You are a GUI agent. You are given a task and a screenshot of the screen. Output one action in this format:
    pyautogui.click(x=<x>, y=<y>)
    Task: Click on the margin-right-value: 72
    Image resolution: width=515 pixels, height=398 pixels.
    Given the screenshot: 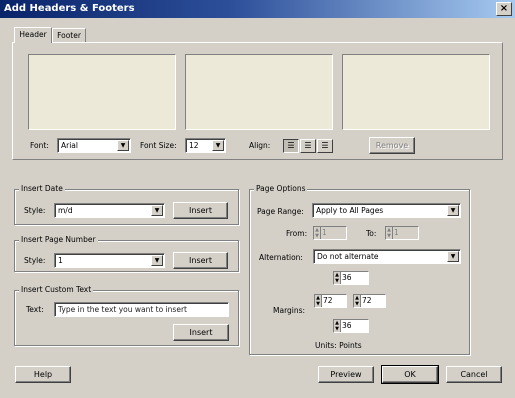 What is the action you would take?
    pyautogui.click(x=367, y=300)
    